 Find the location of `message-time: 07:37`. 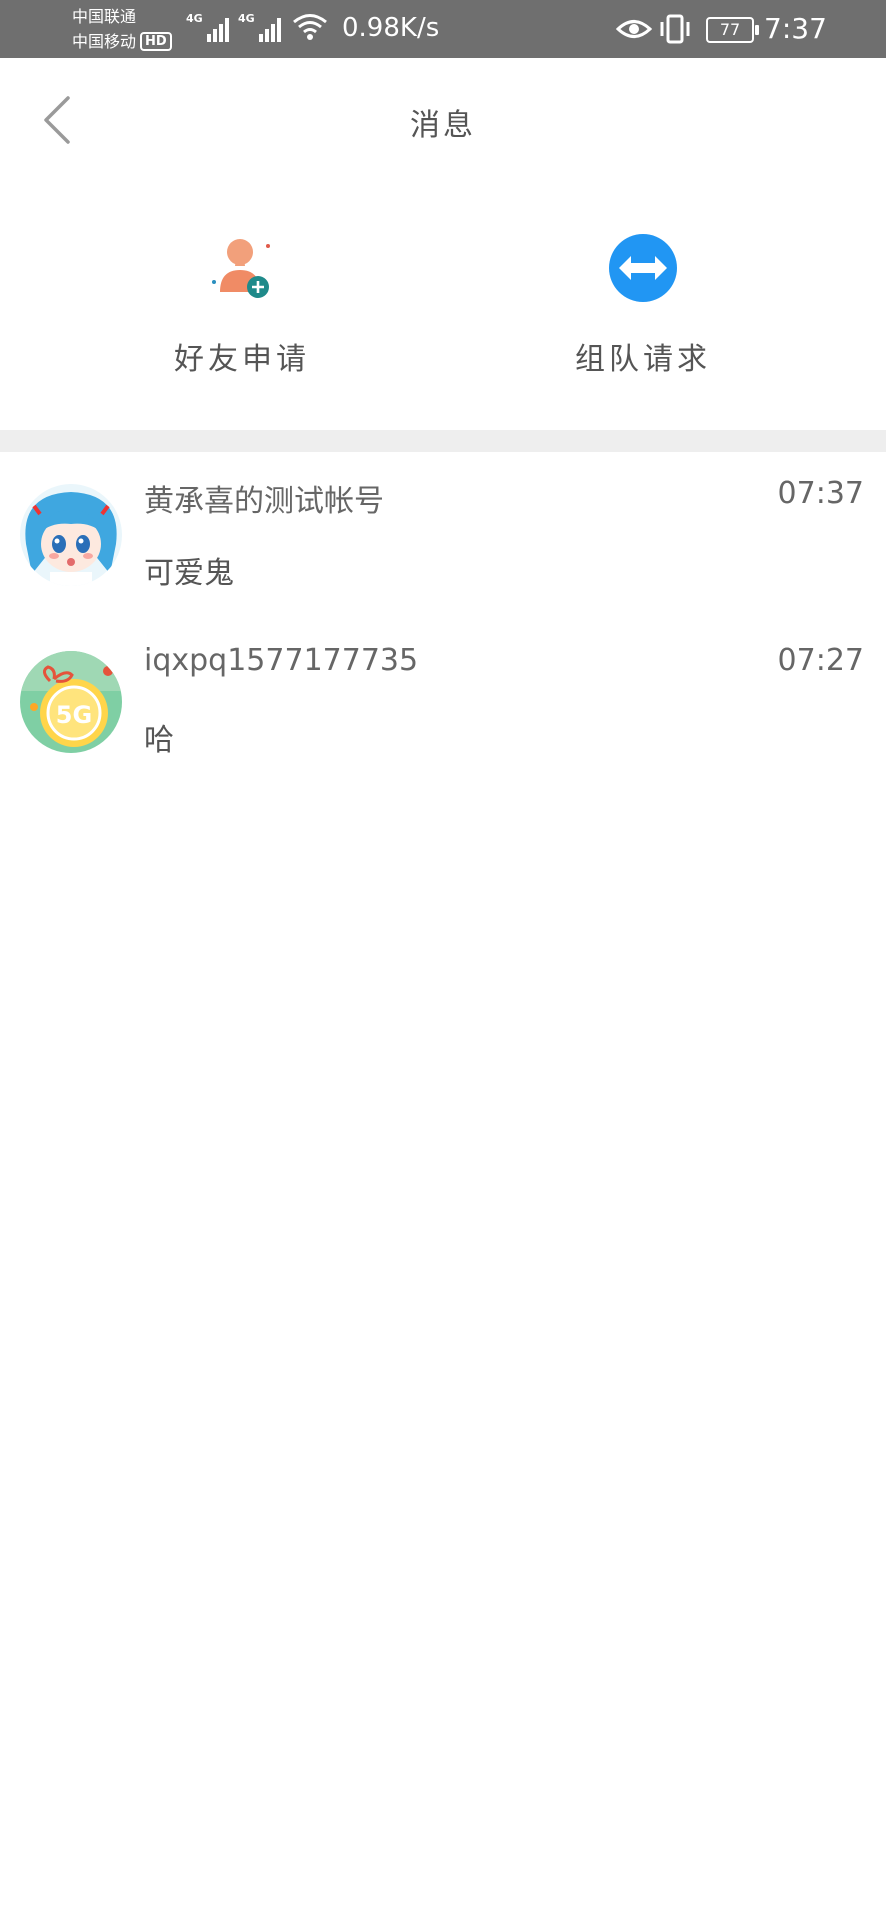

message-time: 07:37 is located at coordinates (820, 493).